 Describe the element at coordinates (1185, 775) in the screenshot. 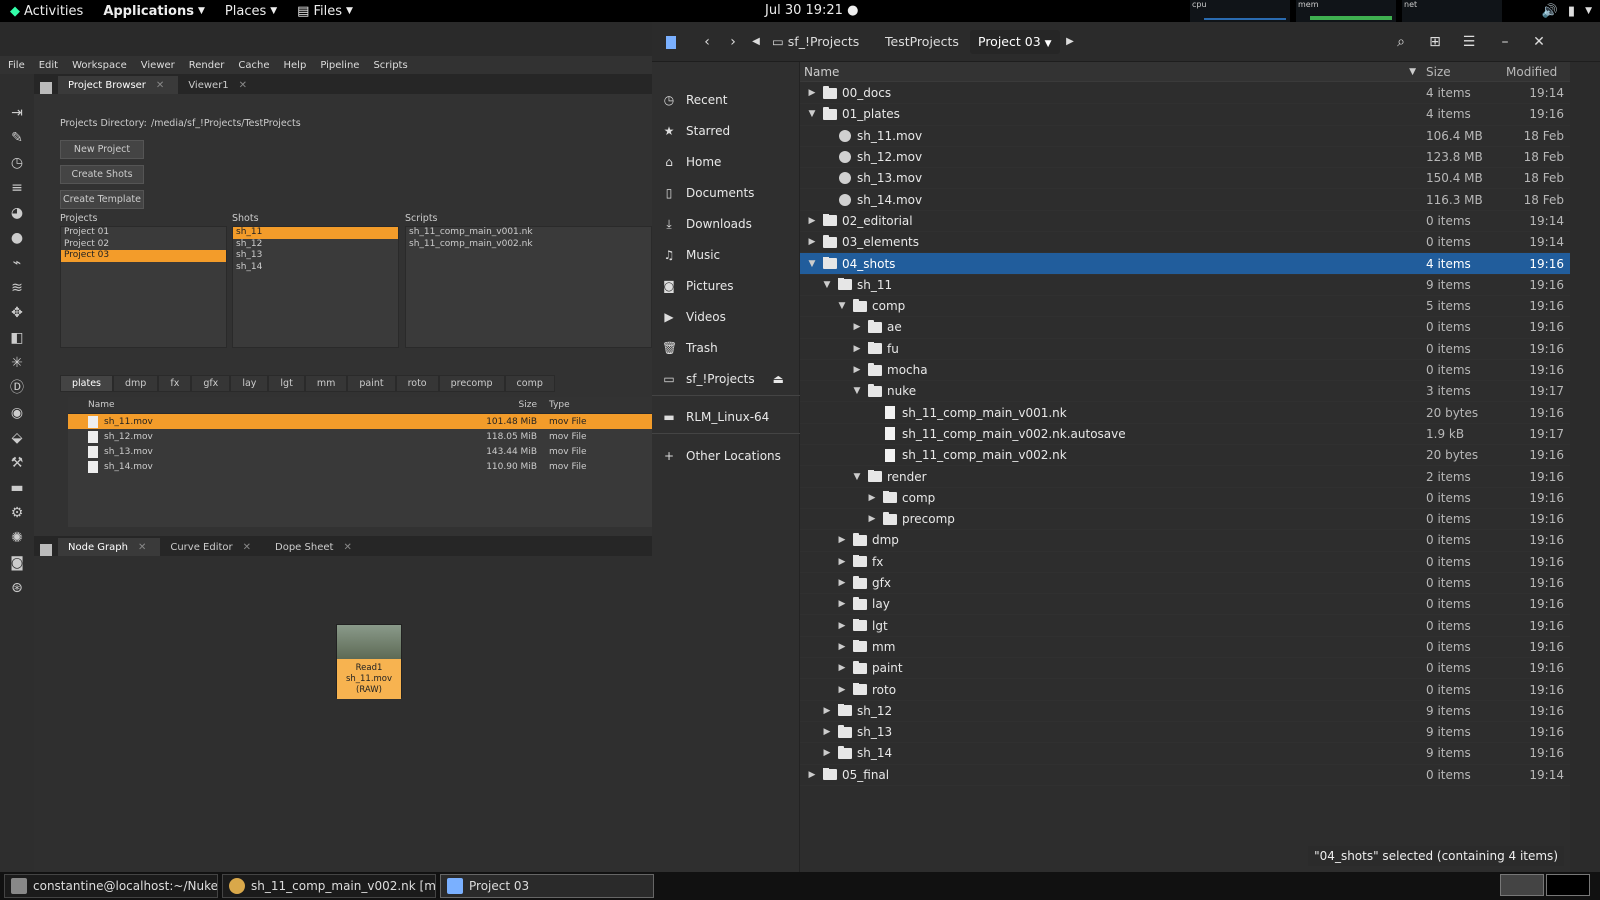

I see `table-row: ▶ 05_final 0 items 19:14` at that location.